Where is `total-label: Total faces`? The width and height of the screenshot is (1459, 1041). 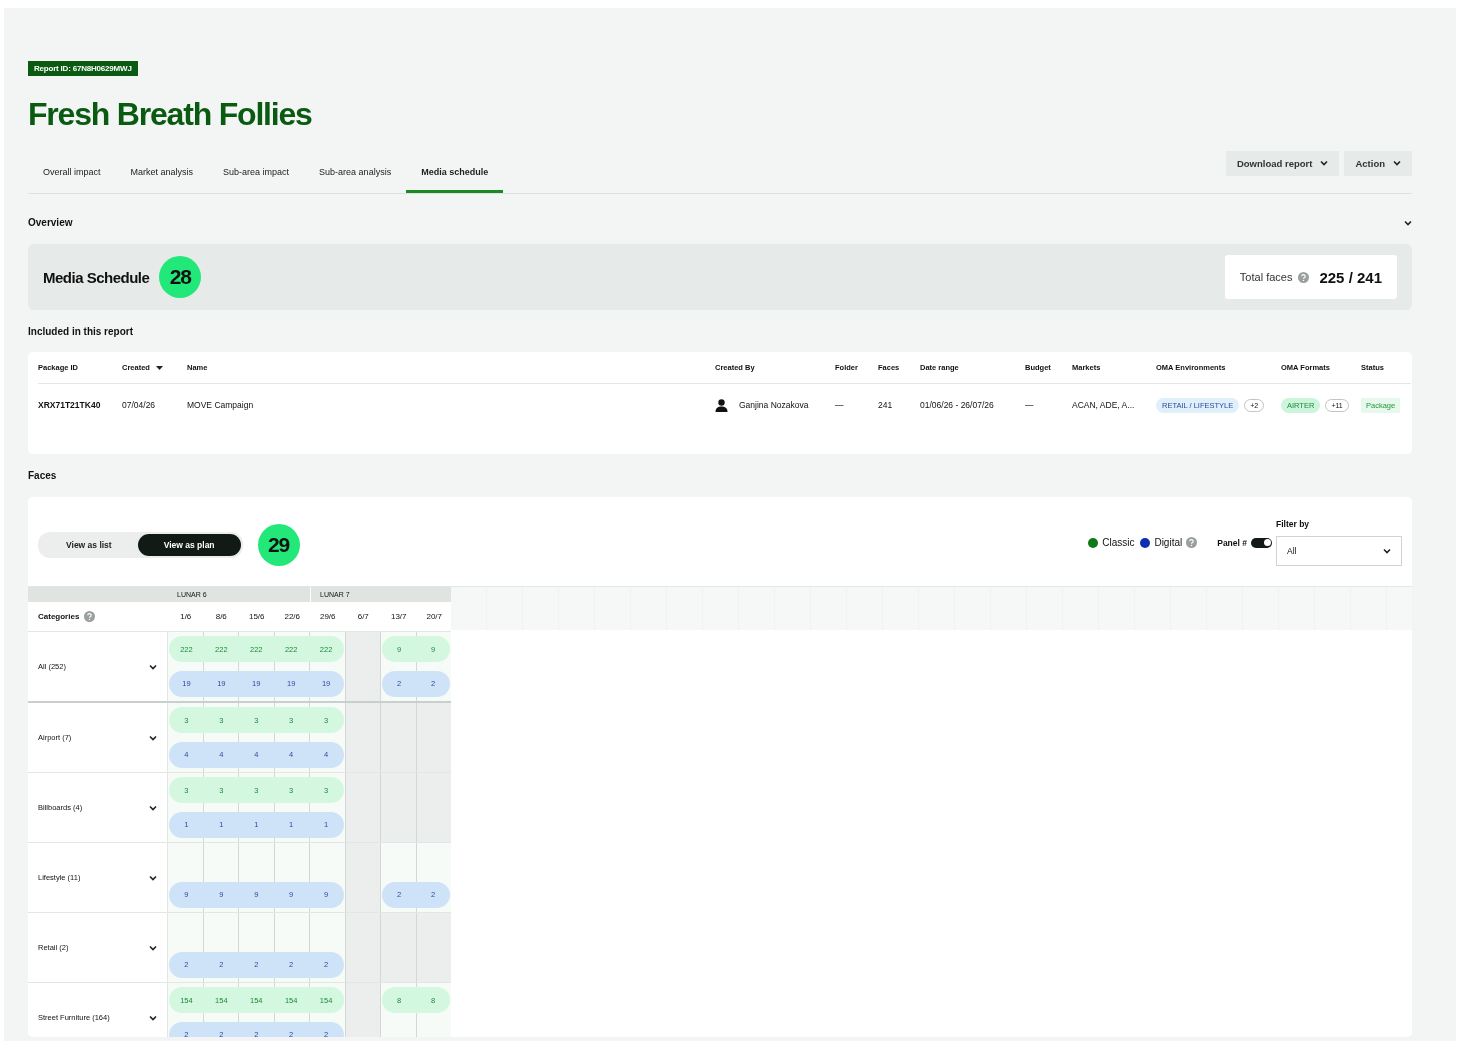
total-label: Total faces is located at coordinates (1266, 277).